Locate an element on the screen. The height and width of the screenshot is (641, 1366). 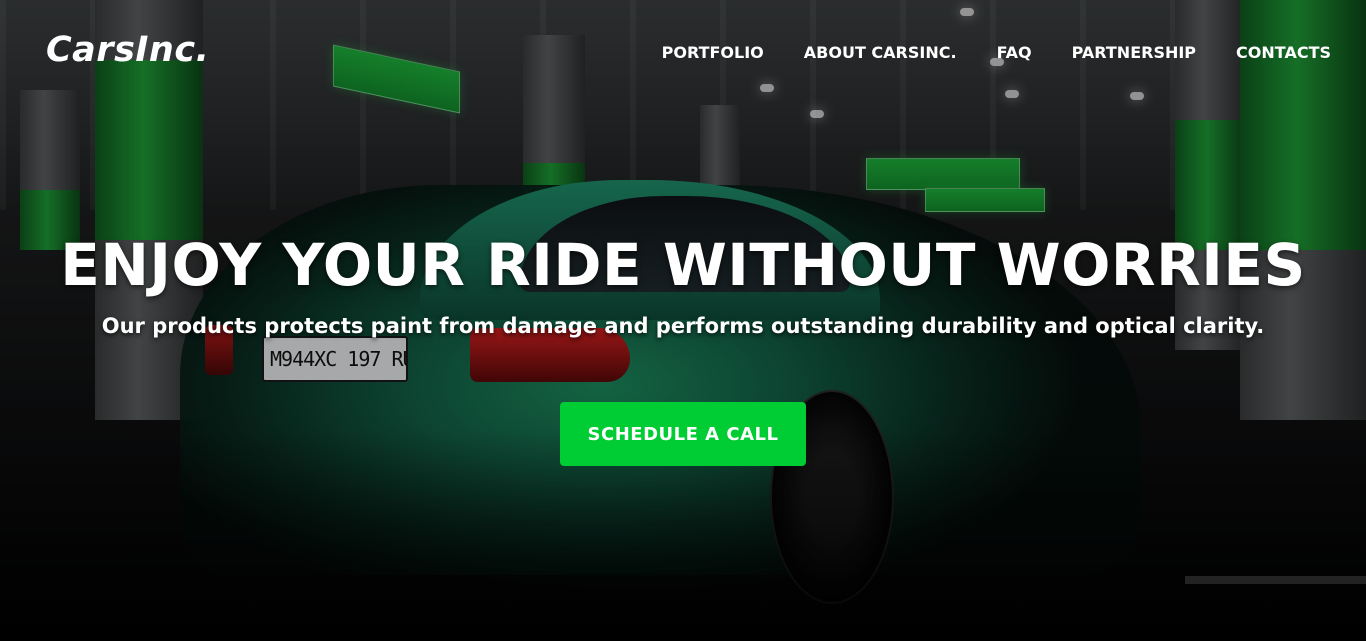
nav-link-faq: FAQ is located at coordinates (1014, 53).